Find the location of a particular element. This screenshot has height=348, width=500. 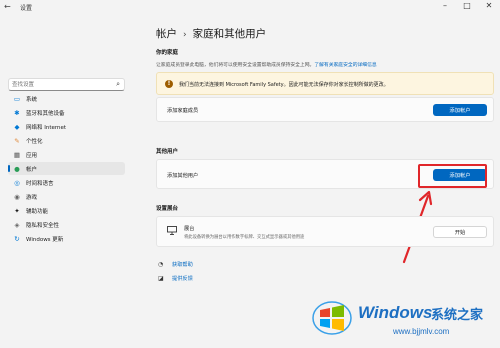

get-help-item: ◔ 获取帮助 is located at coordinates (175, 264).